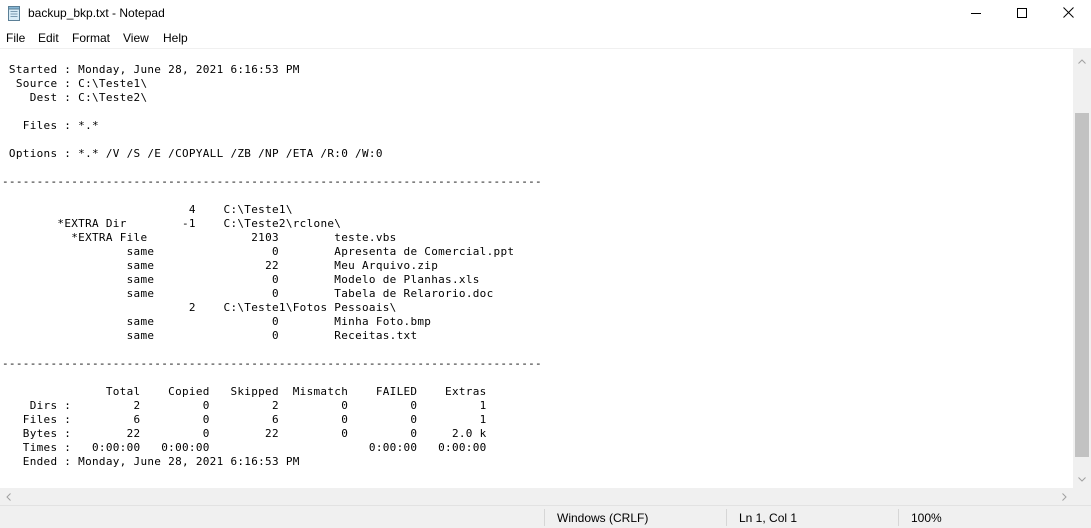  Describe the element at coordinates (15, 38) in the screenshot. I see `menu-file: File` at that location.